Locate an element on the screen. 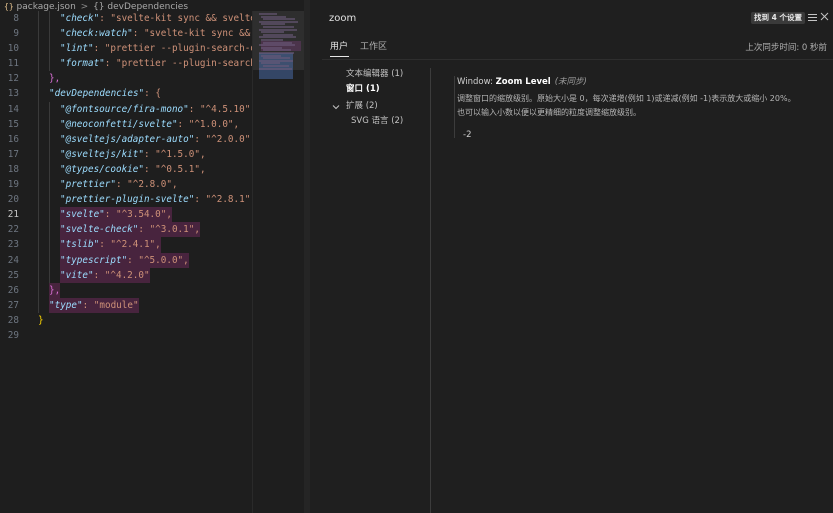  json-file-icon: {} is located at coordinates (9, 6).